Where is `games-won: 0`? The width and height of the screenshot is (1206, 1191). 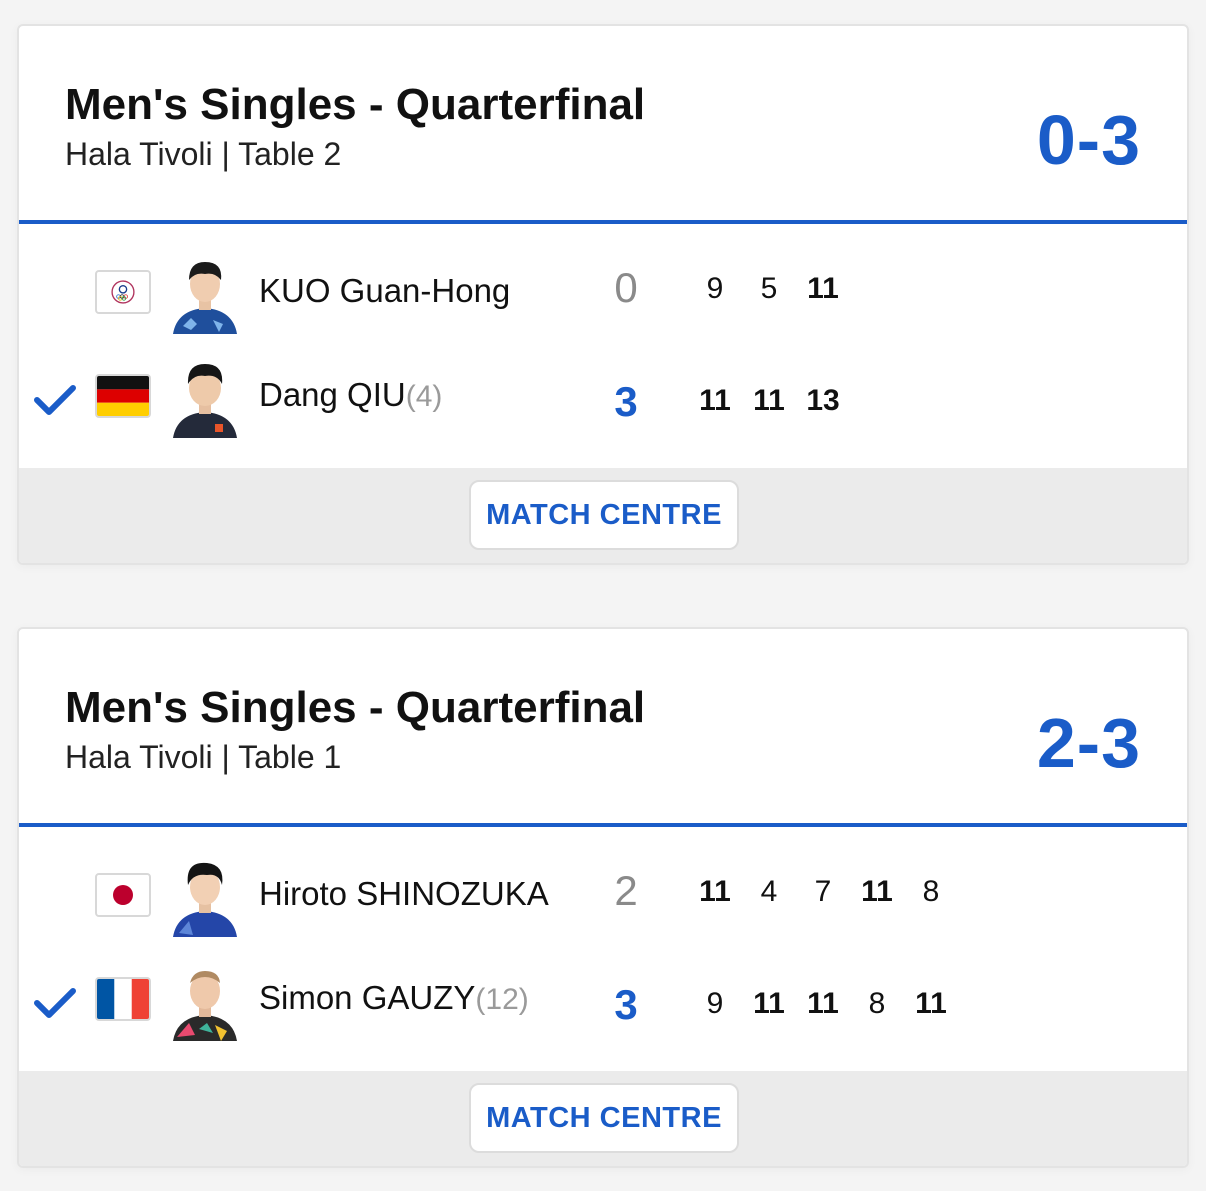 games-won: 0 is located at coordinates (626, 287).